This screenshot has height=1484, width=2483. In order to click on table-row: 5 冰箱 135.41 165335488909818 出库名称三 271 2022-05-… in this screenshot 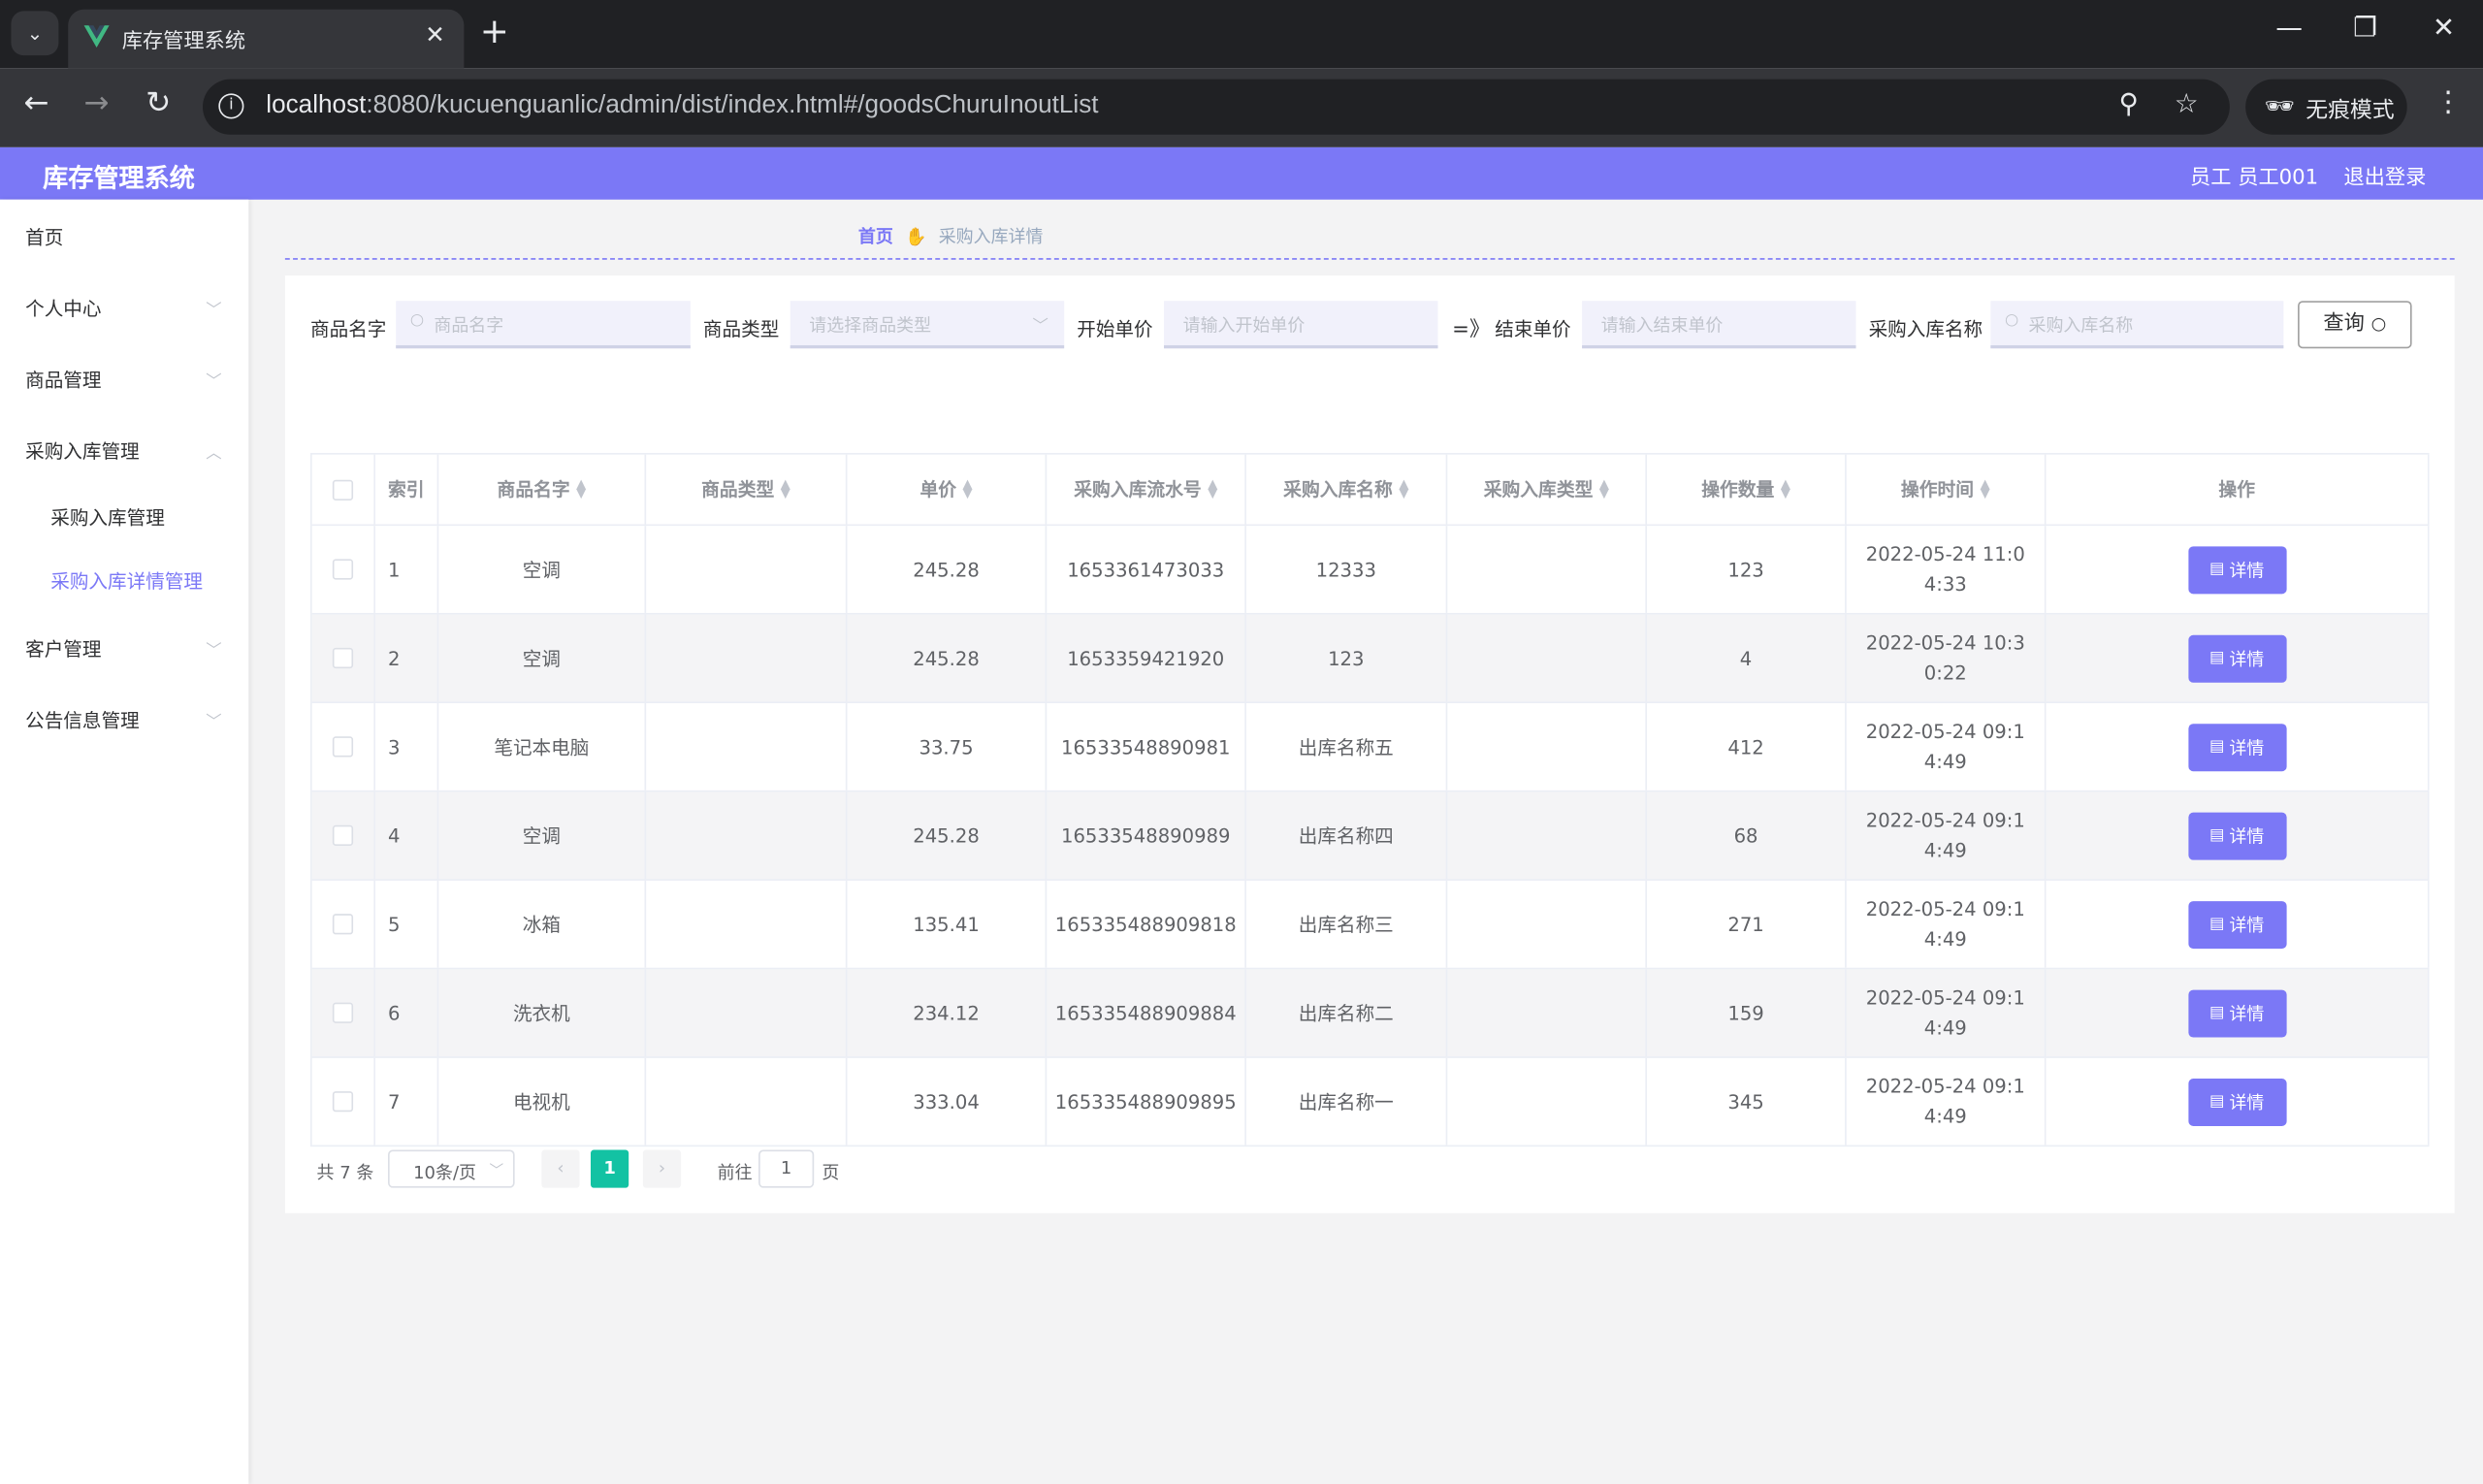, I will do `click(1371, 925)`.